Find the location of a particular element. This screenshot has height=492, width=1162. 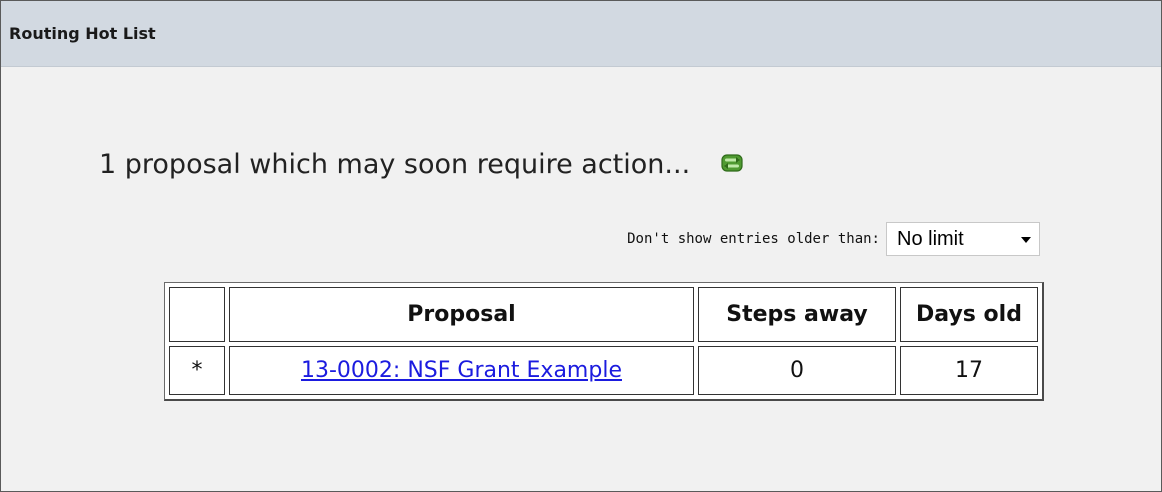

refresh-icon is located at coordinates (732, 161).